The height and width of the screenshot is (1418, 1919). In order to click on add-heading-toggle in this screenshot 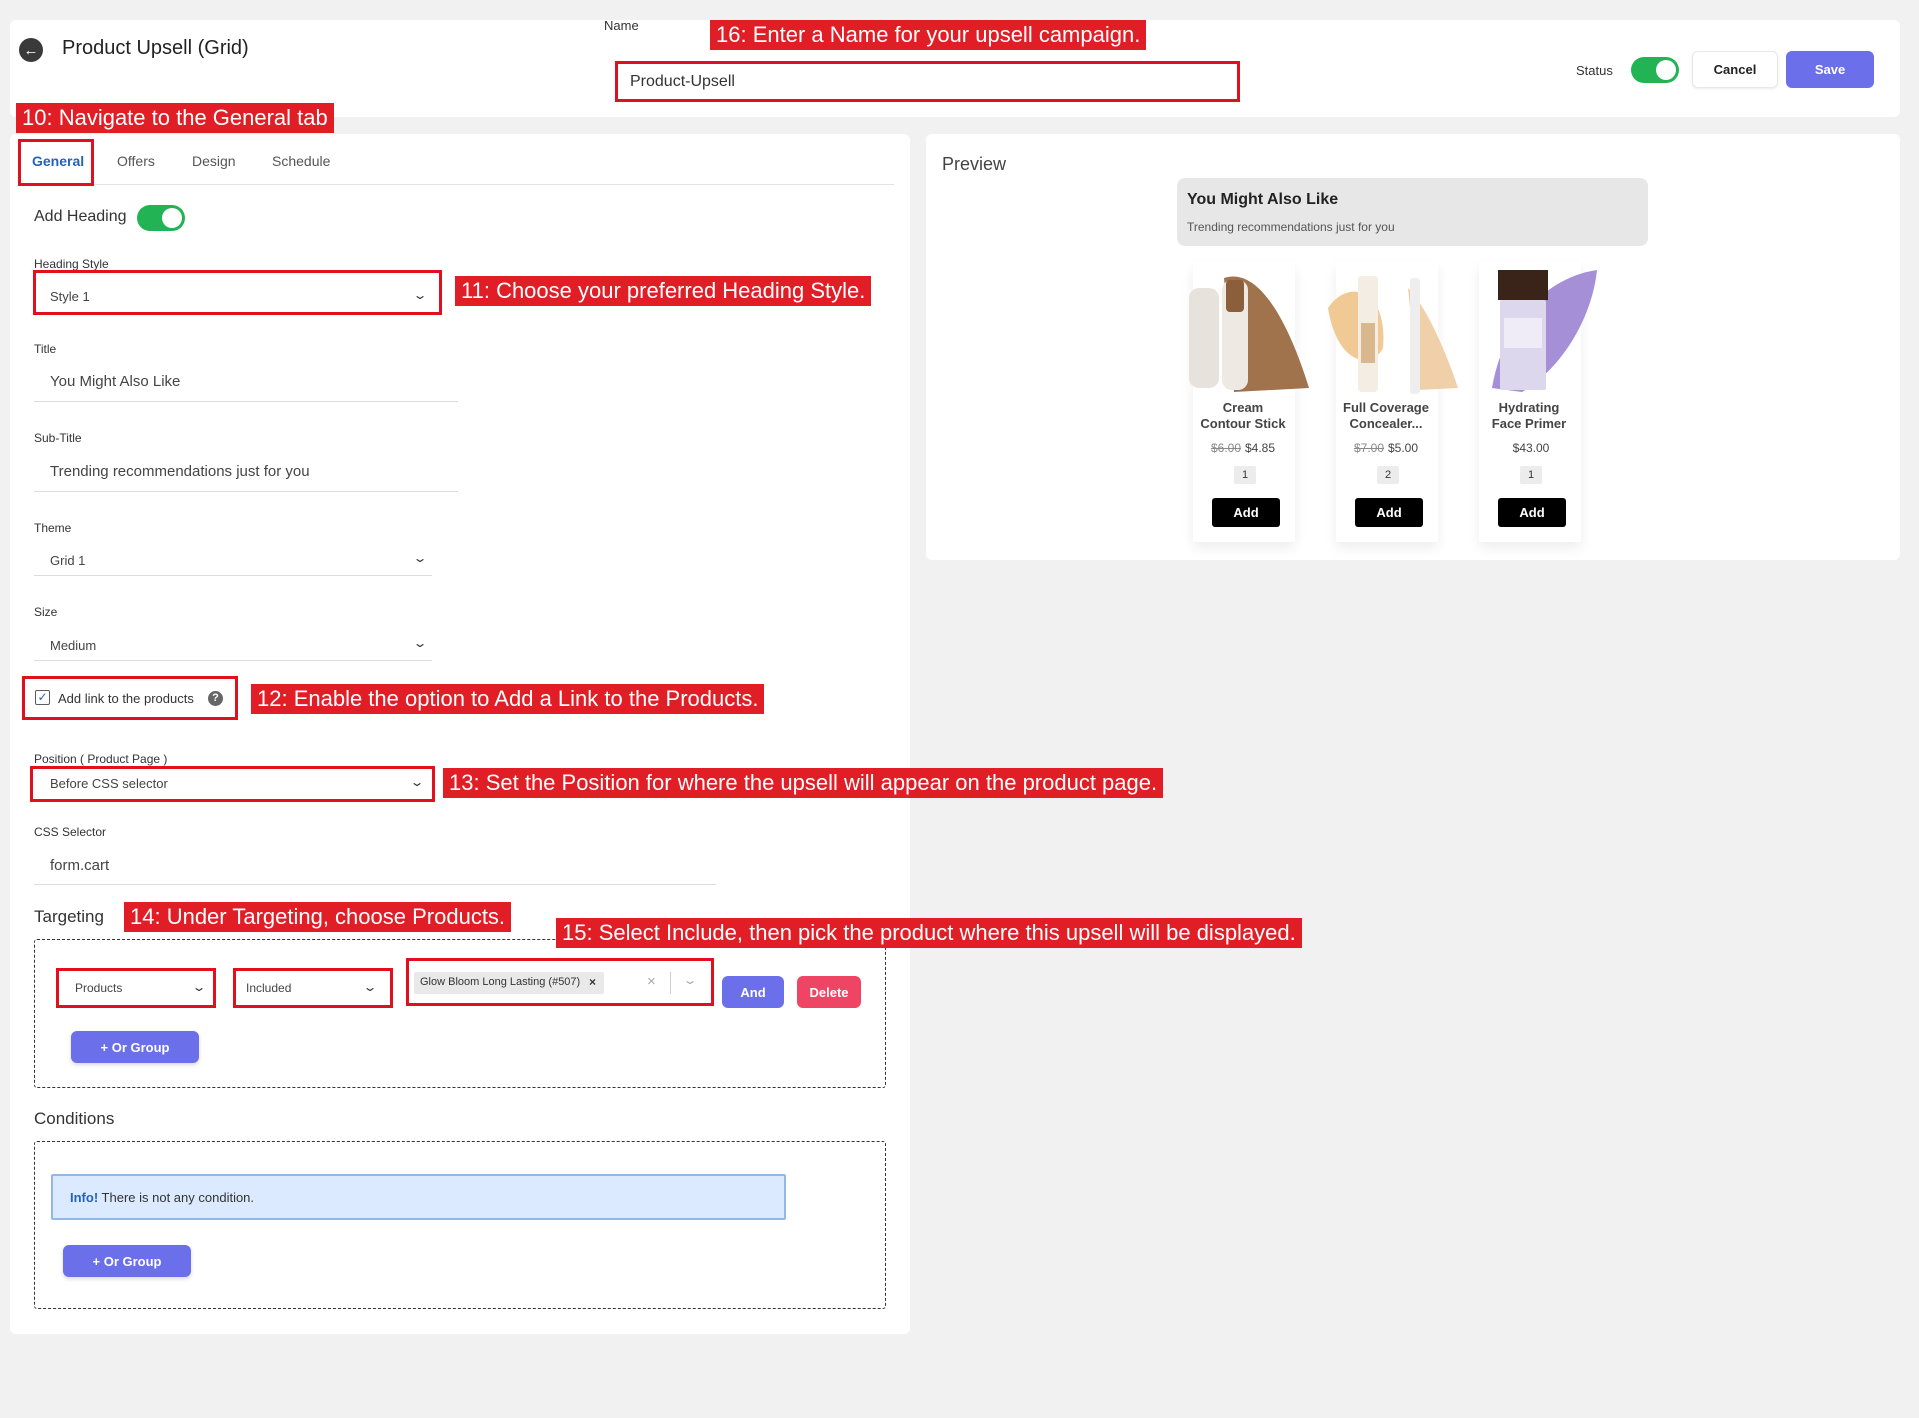, I will do `click(161, 218)`.